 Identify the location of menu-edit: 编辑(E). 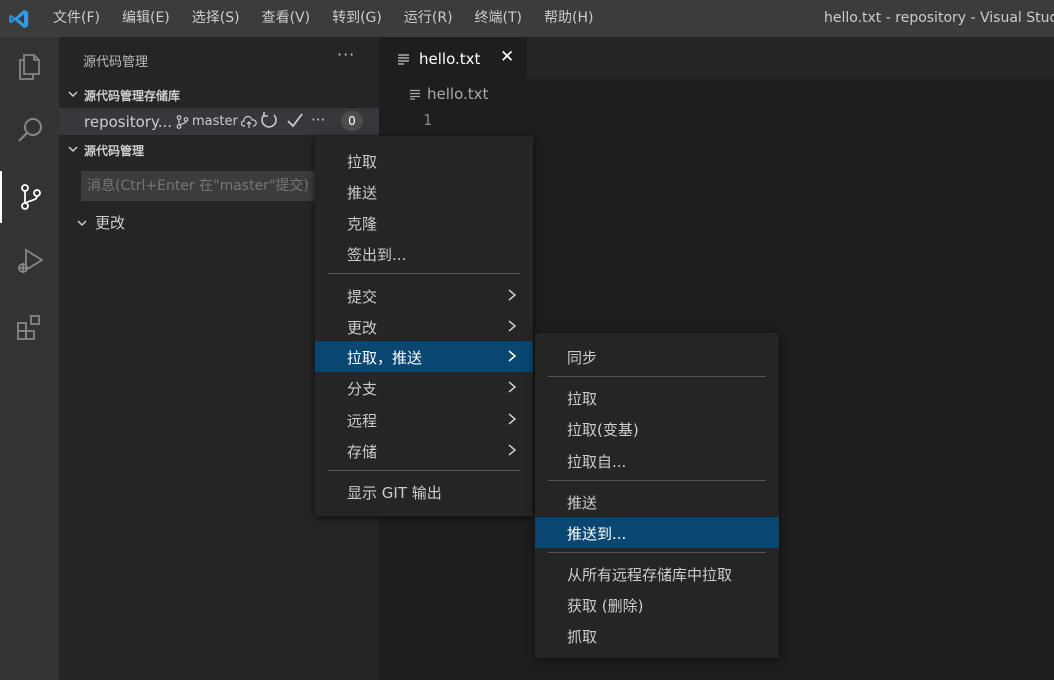
(146, 18).